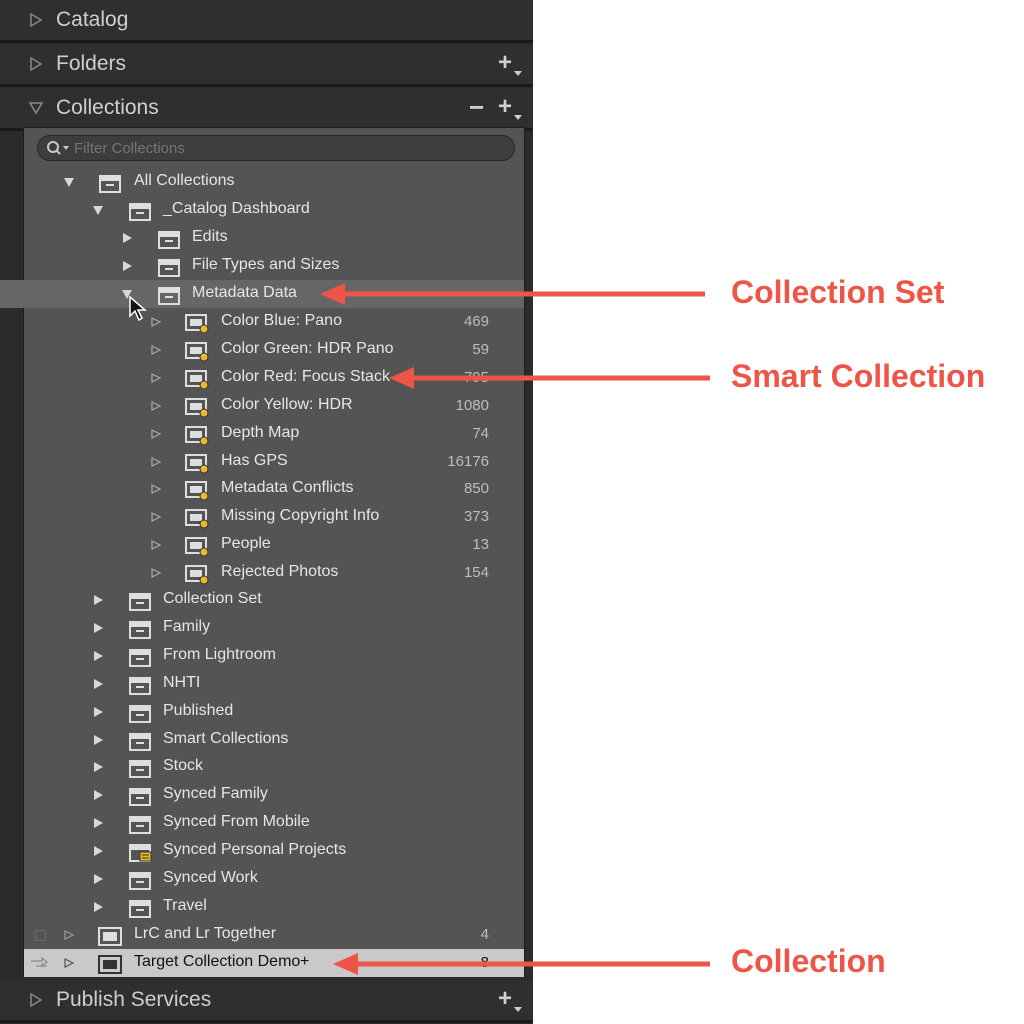 The height and width of the screenshot is (1024, 1024). Describe the element at coordinates (266, 21) in the screenshot. I see `catalog-panel-header: Catalog` at that location.